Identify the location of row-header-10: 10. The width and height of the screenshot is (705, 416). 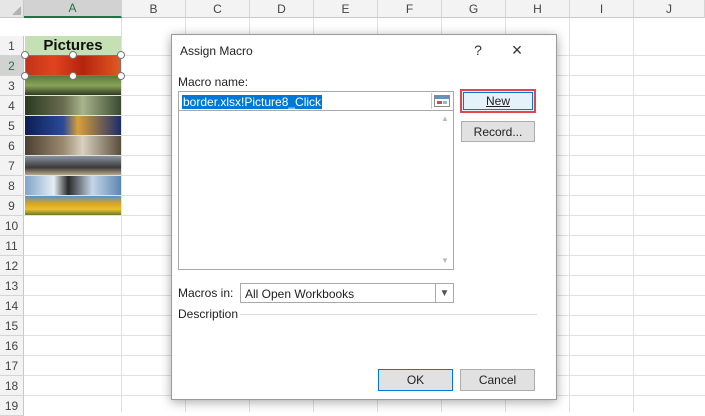
(12, 226).